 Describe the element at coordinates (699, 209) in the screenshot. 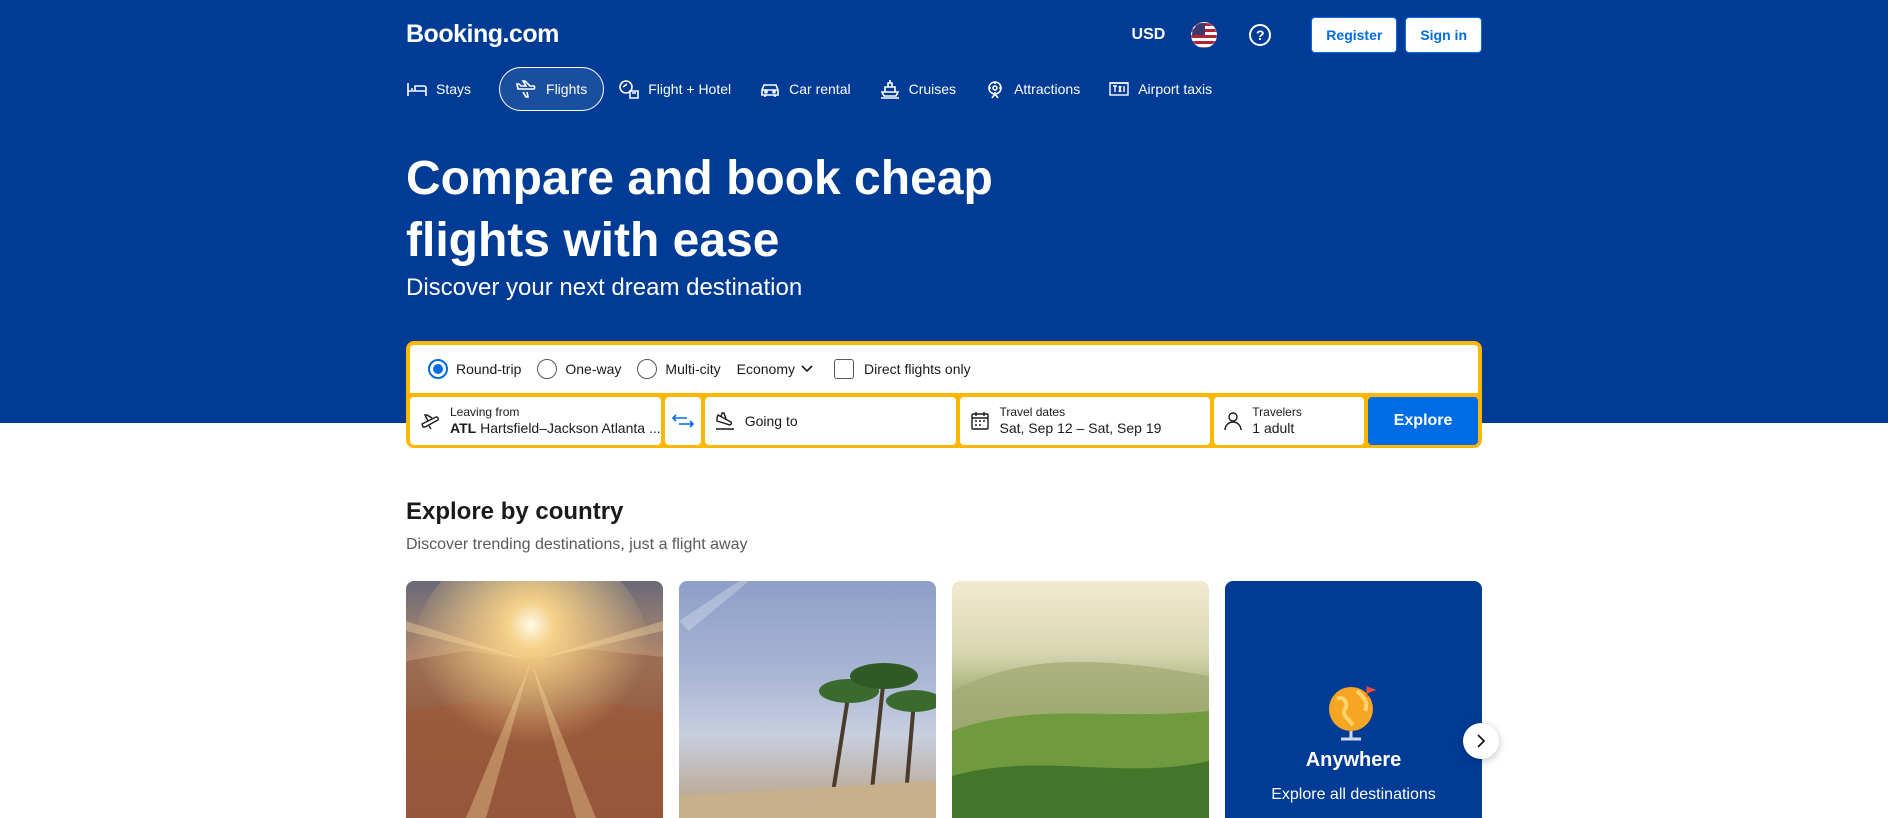

I see `page-title: Compare and book cheap flights with ease` at that location.